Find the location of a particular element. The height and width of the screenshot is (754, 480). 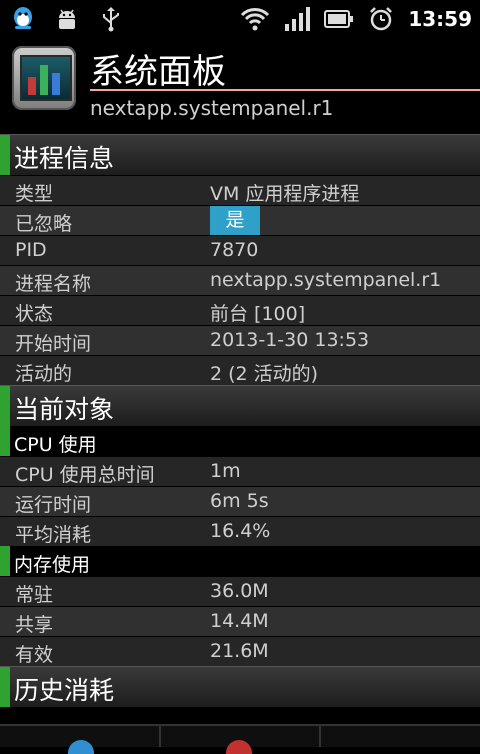

row-value: VM 应用程序进程 is located at coordinates (285, 194).